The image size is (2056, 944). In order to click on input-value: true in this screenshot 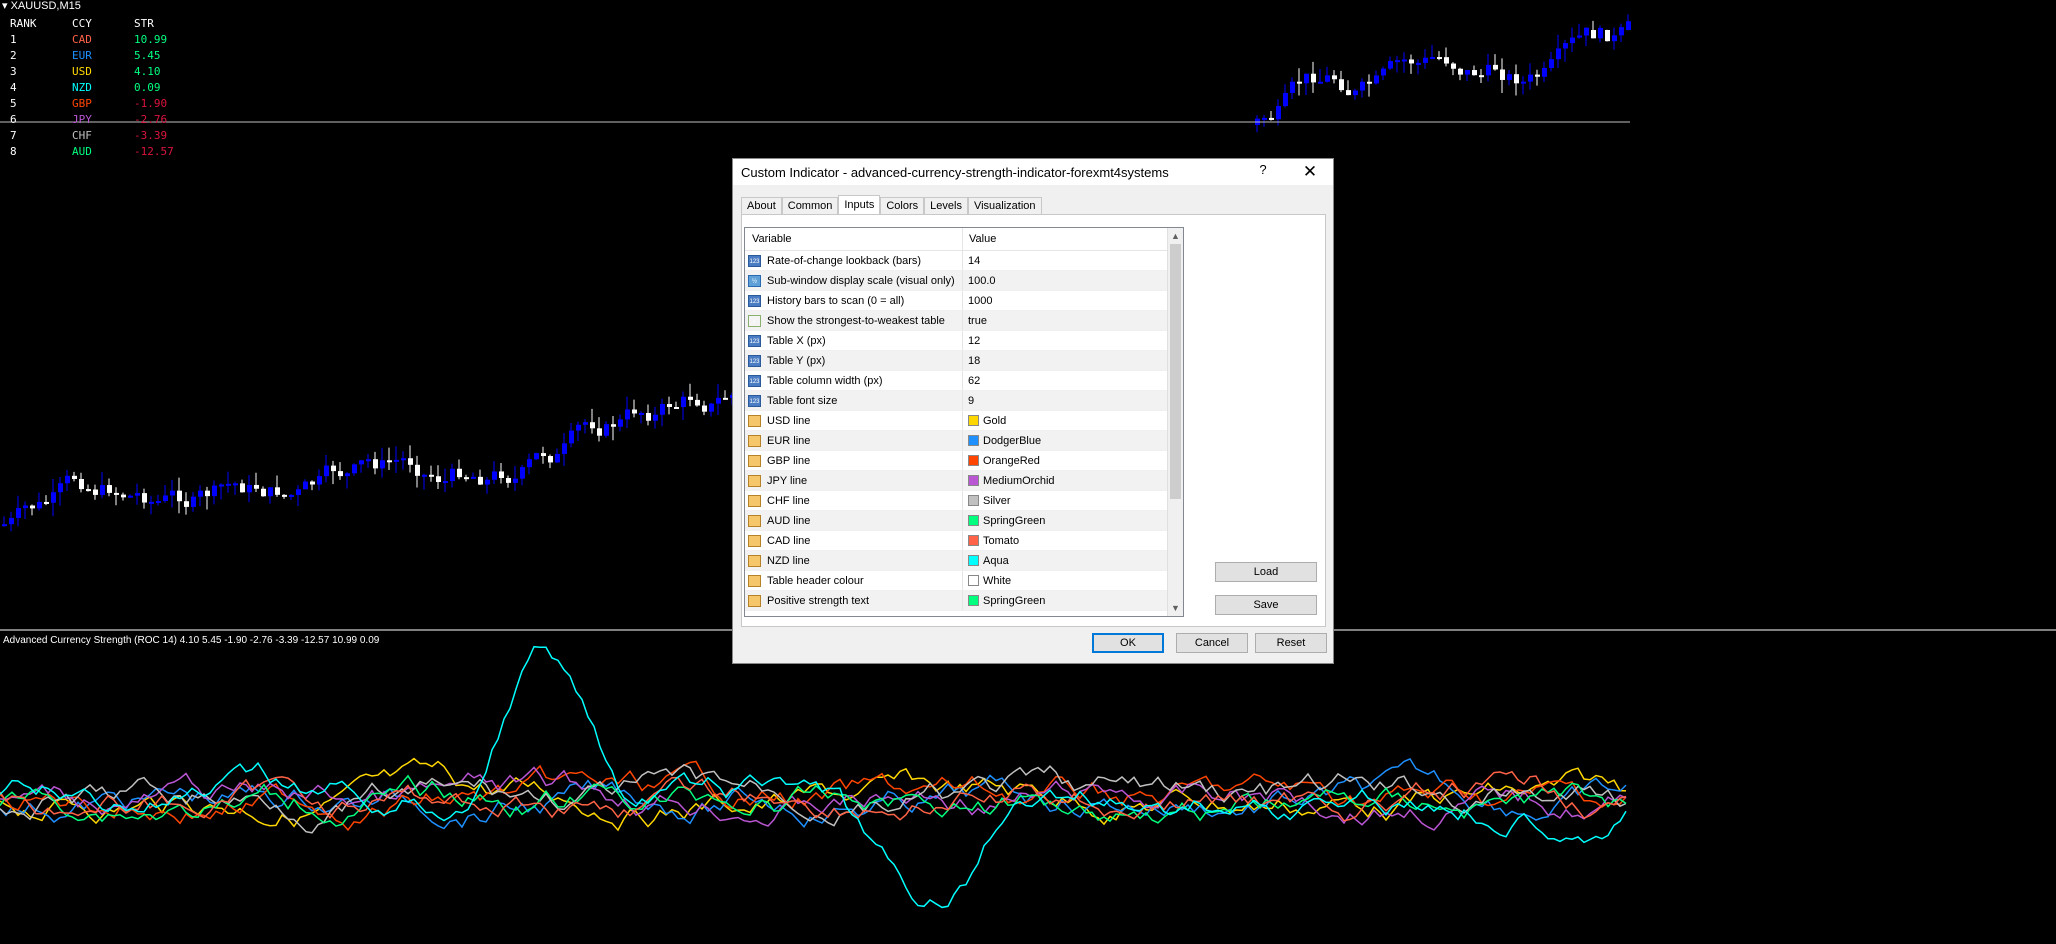, I will do `click(975, 320)`.